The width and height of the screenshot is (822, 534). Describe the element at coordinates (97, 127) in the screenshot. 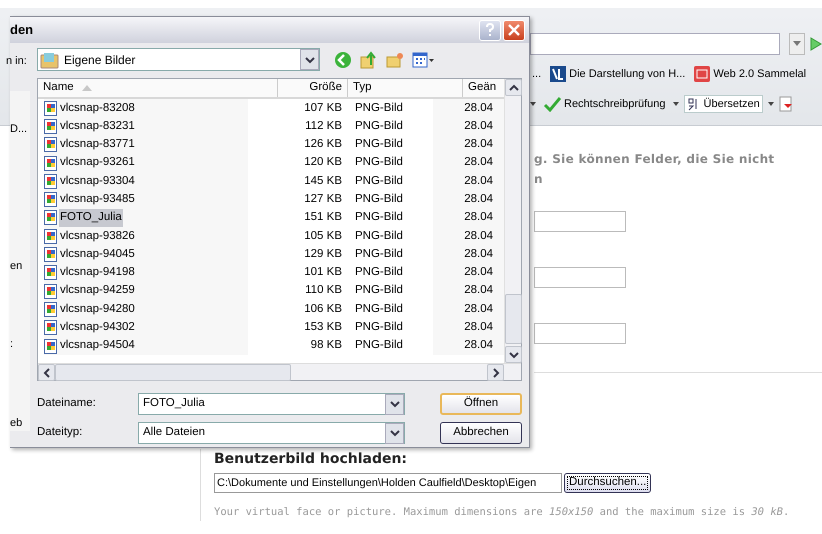

I see `file-name: vlcsnap-83231` at that location.